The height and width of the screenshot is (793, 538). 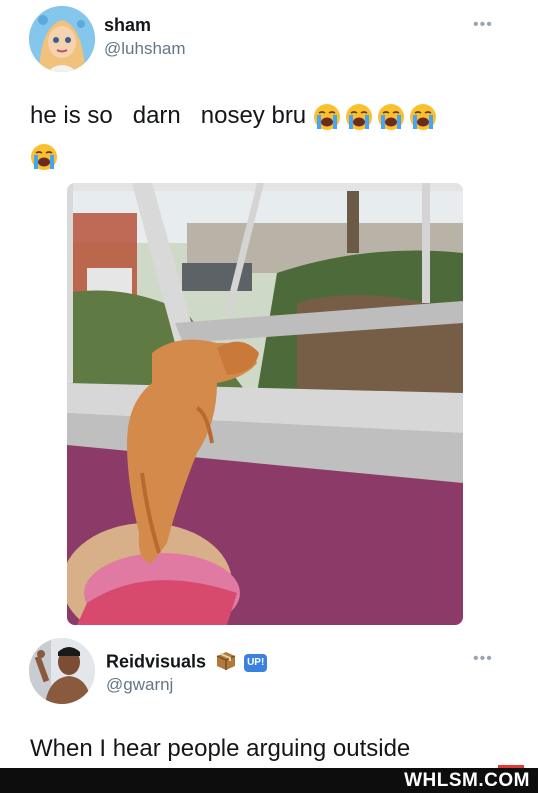 I want to click on package-icon, so click(x=226, y=662).